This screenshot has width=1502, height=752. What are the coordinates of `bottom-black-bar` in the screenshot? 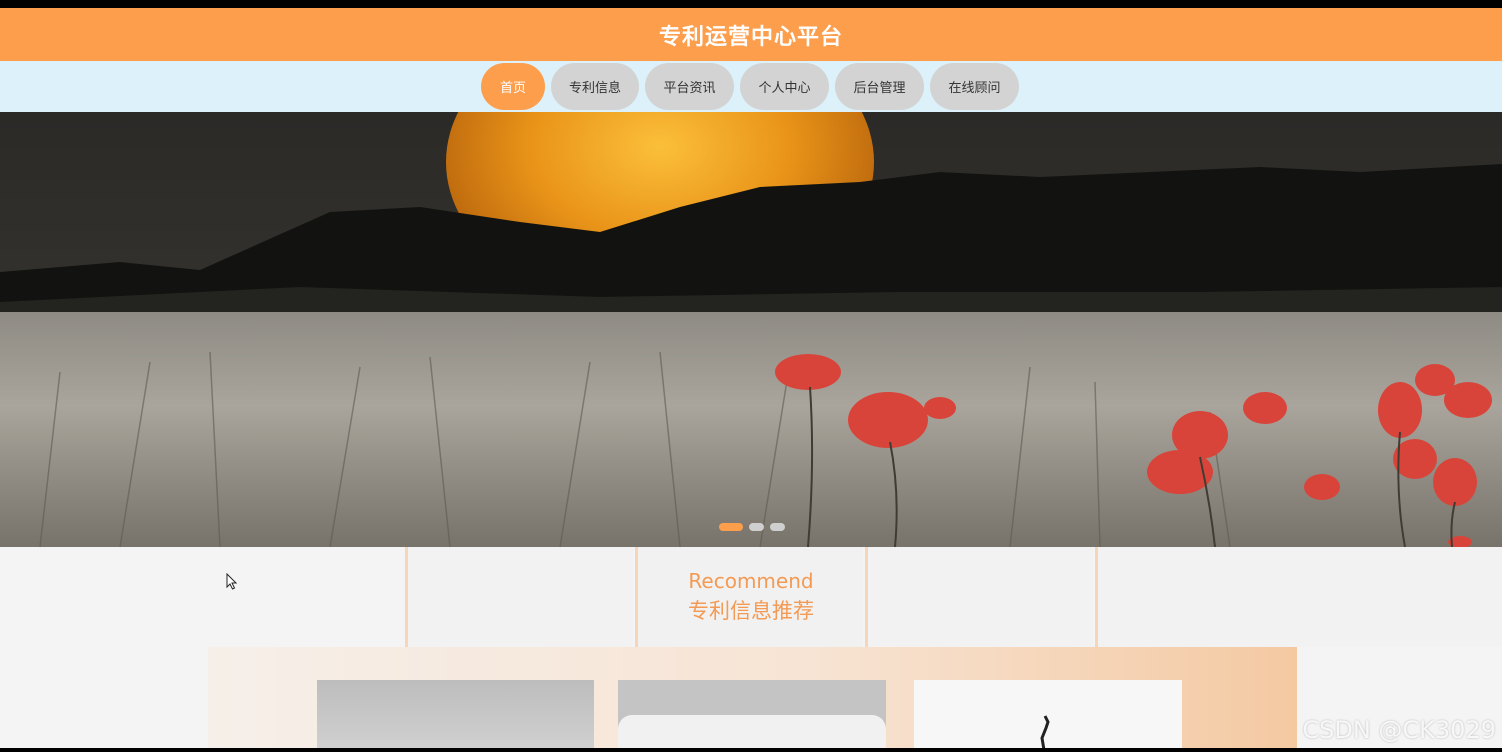 It's located at (751, 750).